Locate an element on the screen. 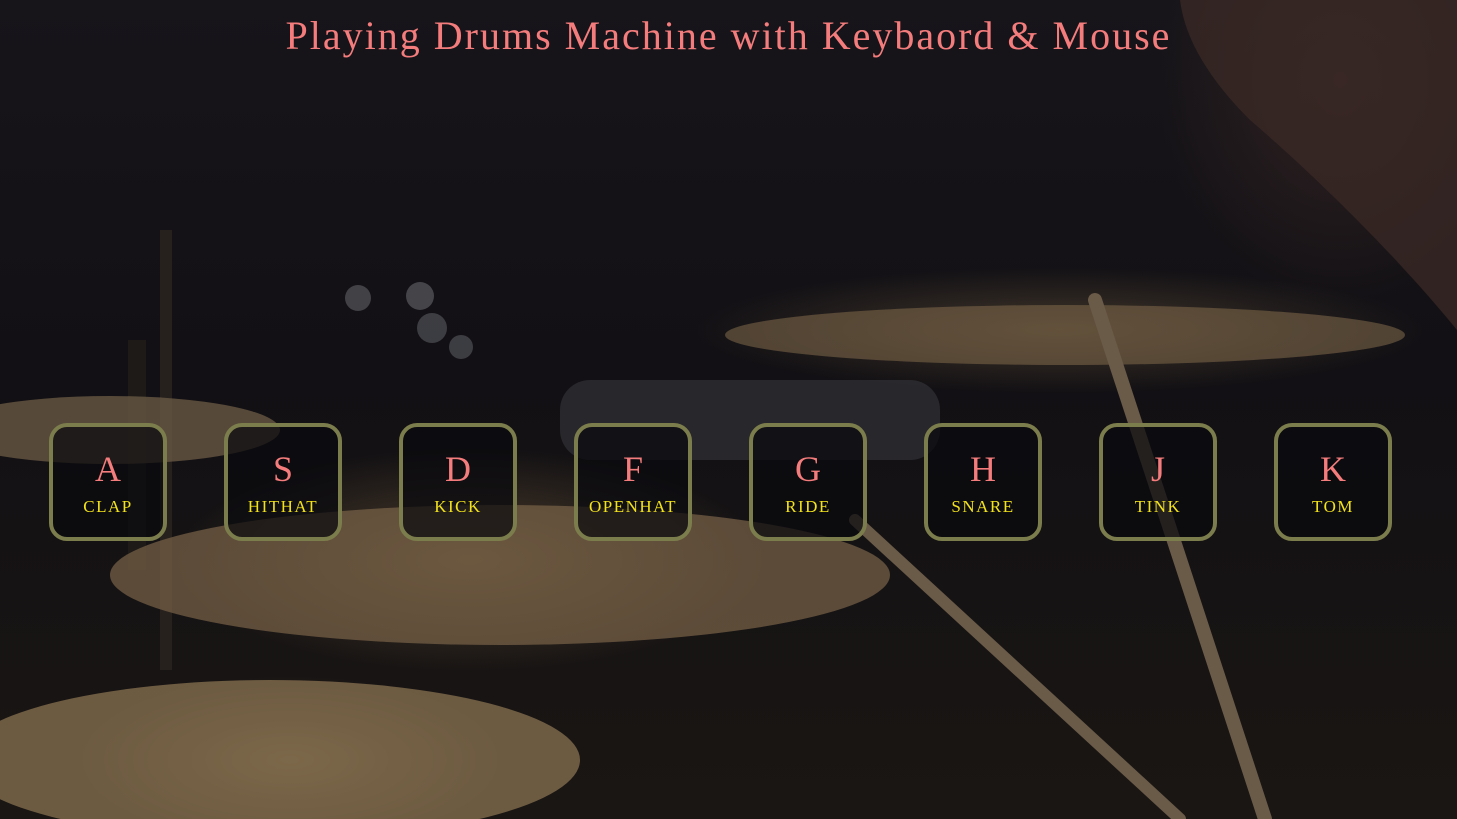 This screenshot has width=1457, height=819. drum-key-kick: D KICK is located at coordinates (458, 482).